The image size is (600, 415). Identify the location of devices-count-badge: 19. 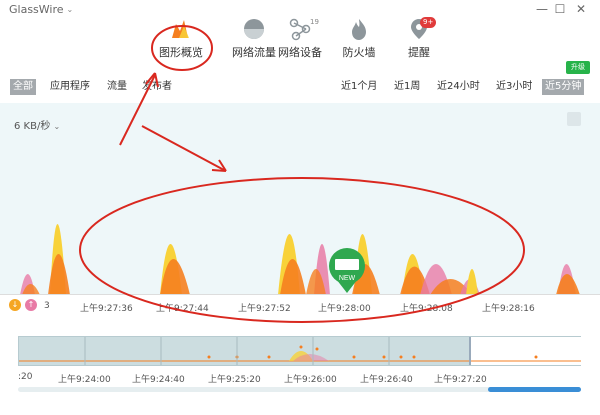
(314, 22).